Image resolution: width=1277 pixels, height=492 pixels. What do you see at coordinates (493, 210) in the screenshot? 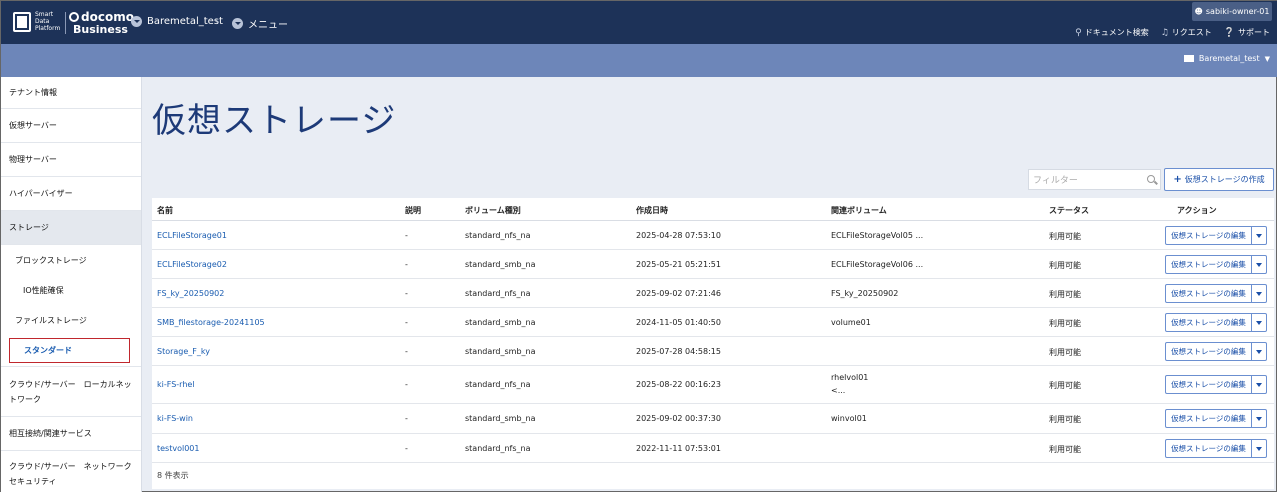
I see `column-header-volume-type: ボリューム種別` at bounding box center [493, 210].